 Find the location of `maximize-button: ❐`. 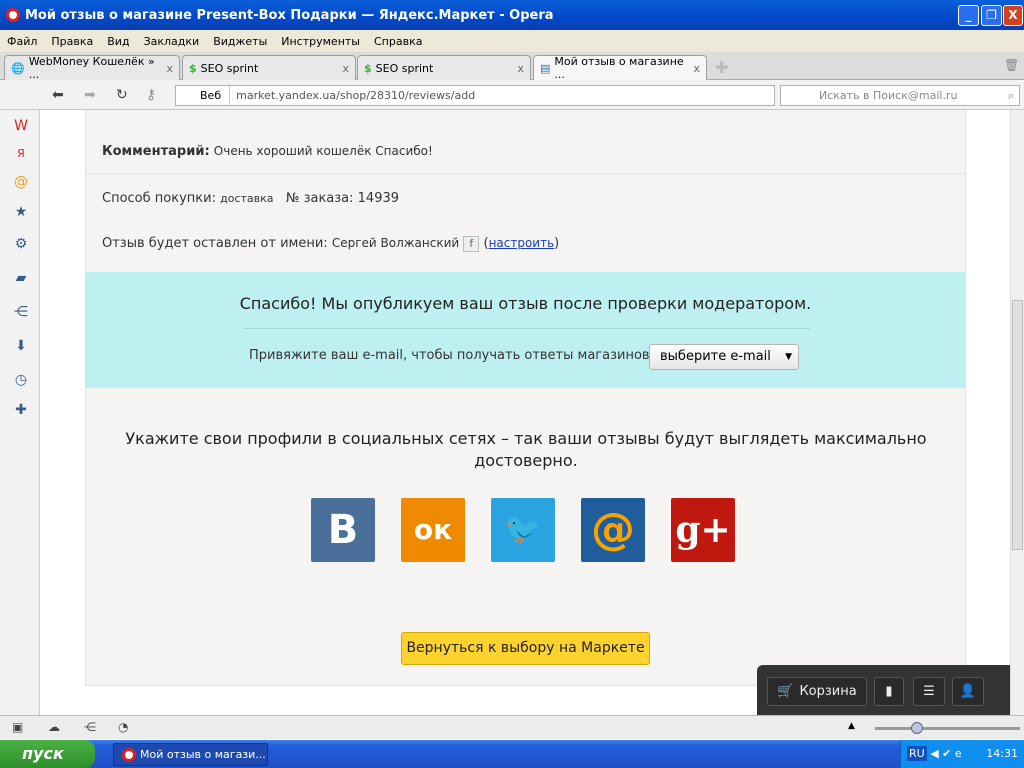

maximize-button: ❐ is located at coordinates (991, 15).